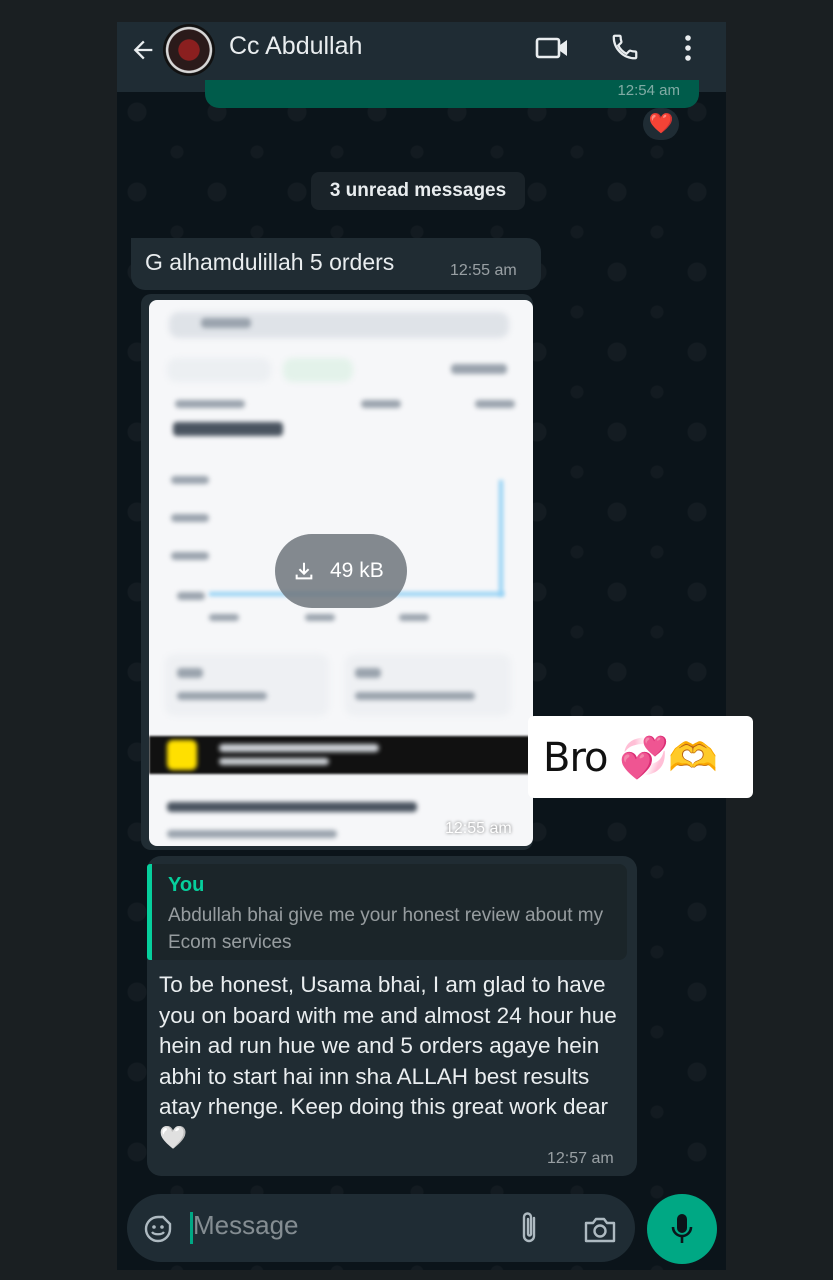 This screenshot has width=833, height=1280. I want to click on heart-reaction: ❤️, so click(661, 124).